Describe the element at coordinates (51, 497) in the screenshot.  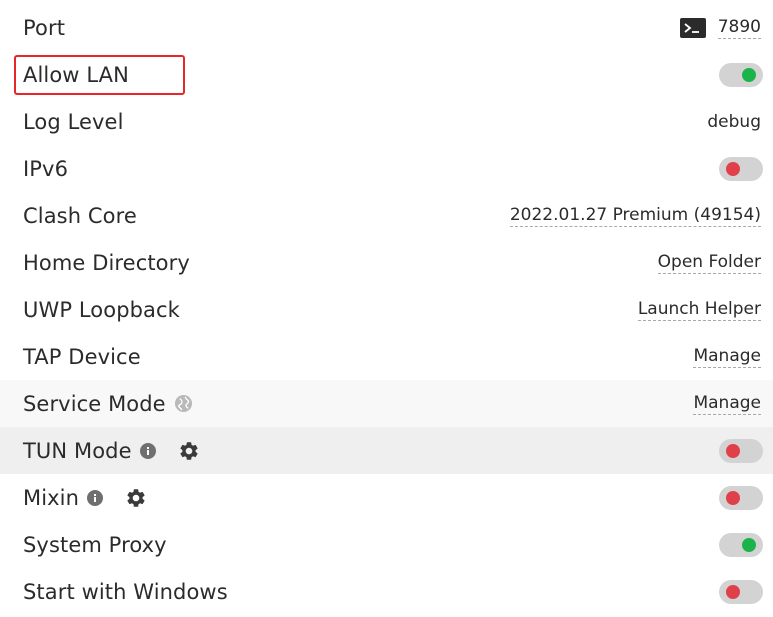
I see `mixin-label: Mixin` at that location.